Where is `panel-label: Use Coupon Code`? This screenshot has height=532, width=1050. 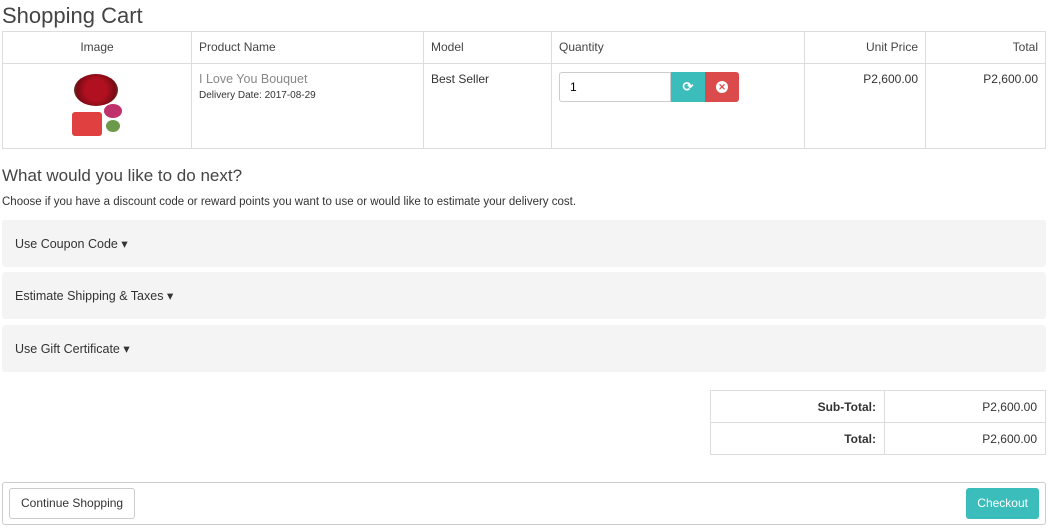 panel-label: Use Coupon Code is located at coordinates (66, 244).